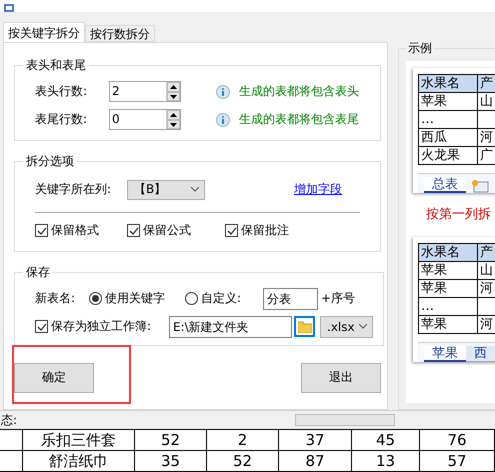  Describe the element at coordinates (145, 91) in the screenshot. I see `spin-field: 2` at that location.